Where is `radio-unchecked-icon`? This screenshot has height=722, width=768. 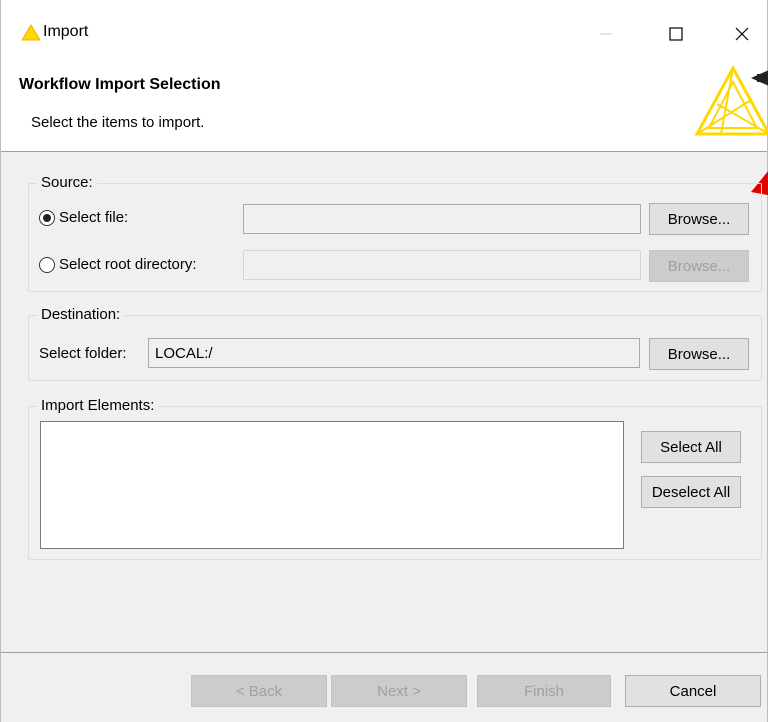 radio-unchecked-icon is located at coordinates (47, 264).